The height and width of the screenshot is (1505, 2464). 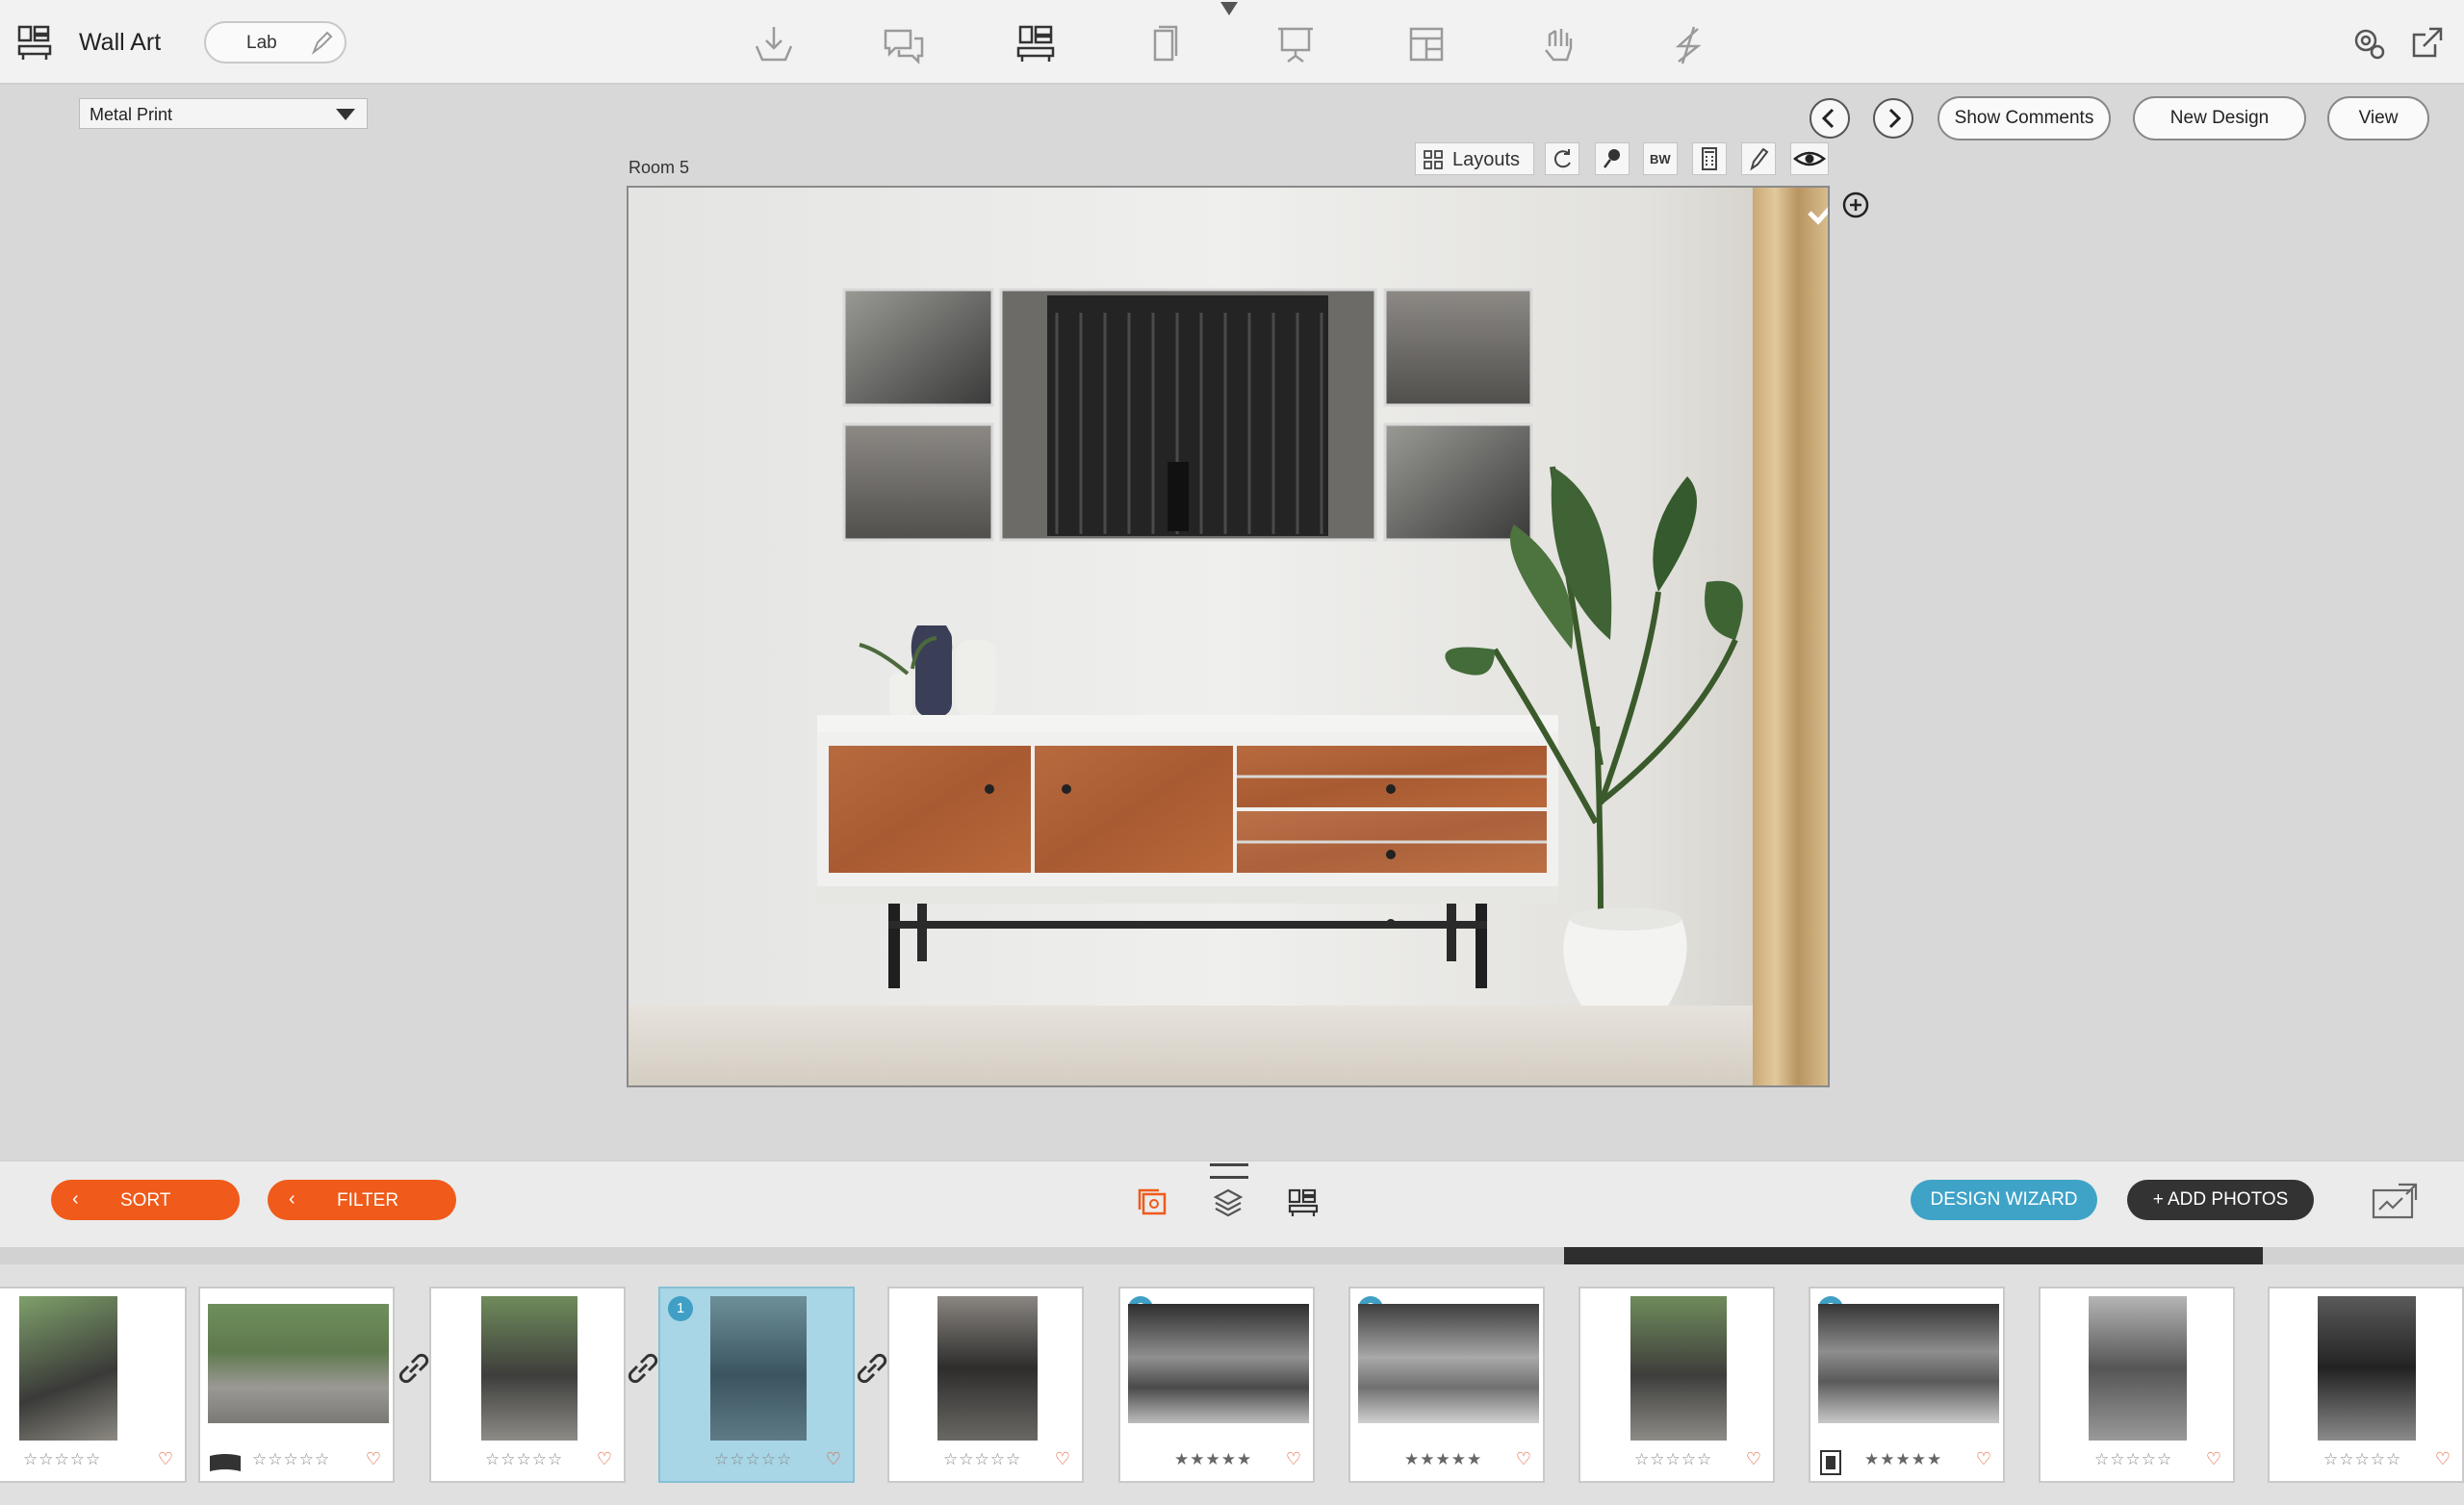 I want to click on import-icon, so click(x=774, y=44).